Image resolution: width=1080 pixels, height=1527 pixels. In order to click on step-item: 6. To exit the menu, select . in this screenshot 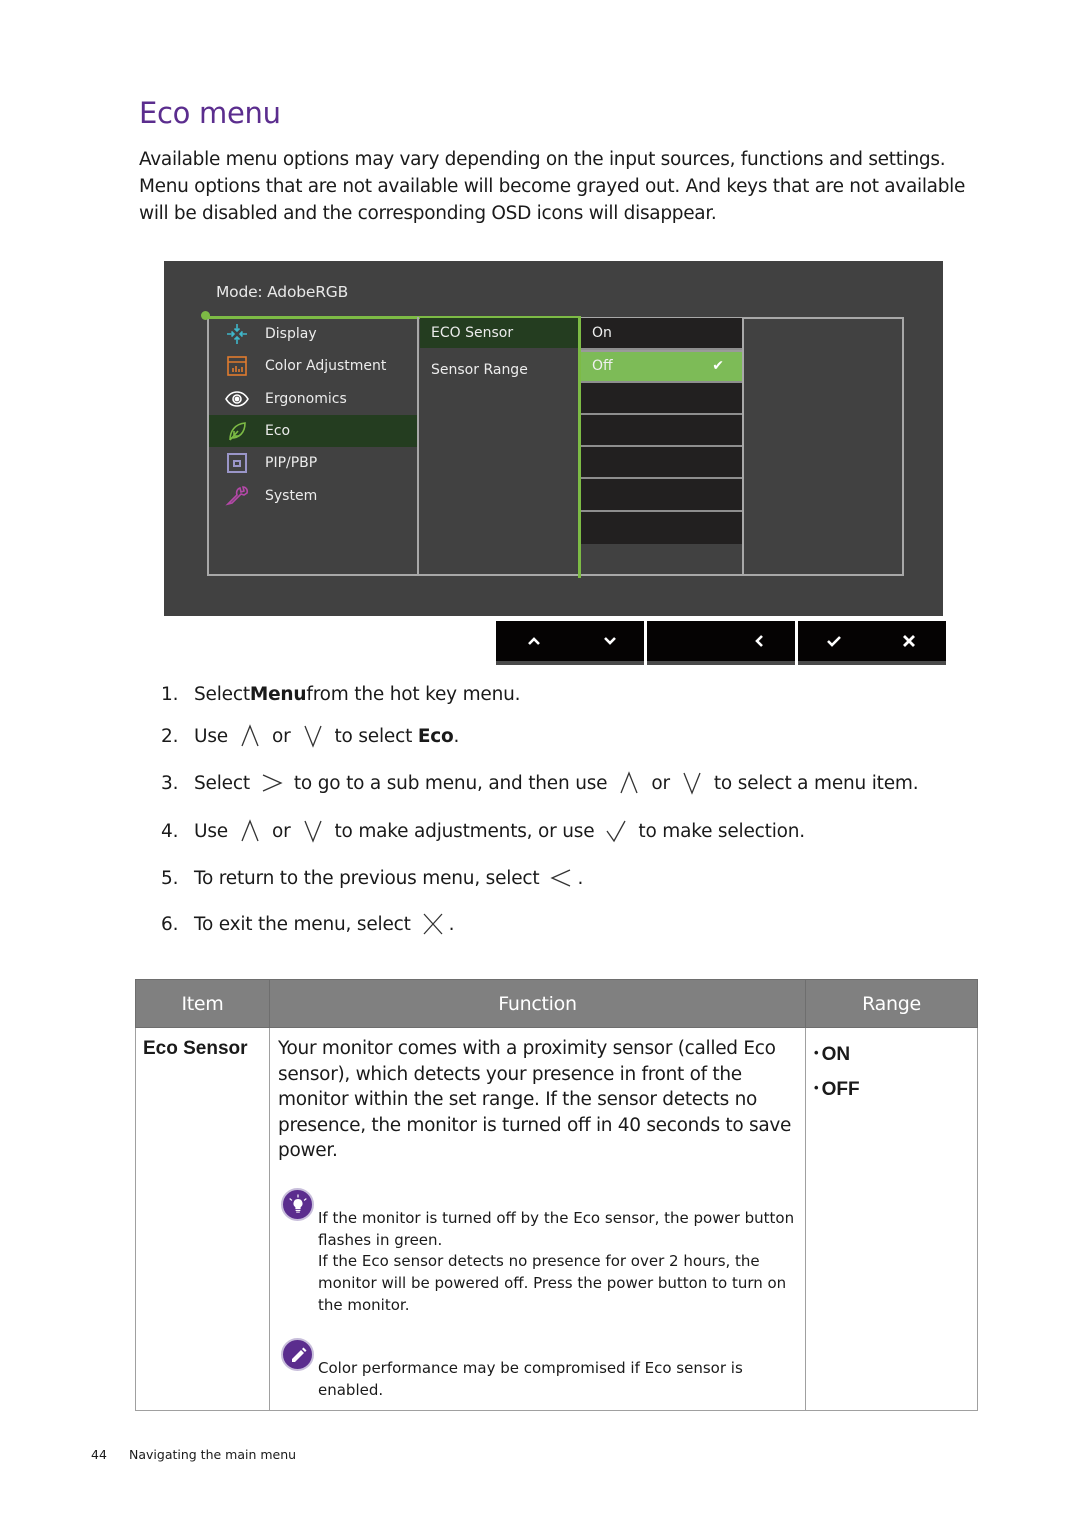, I will do `click(308, 924)`.